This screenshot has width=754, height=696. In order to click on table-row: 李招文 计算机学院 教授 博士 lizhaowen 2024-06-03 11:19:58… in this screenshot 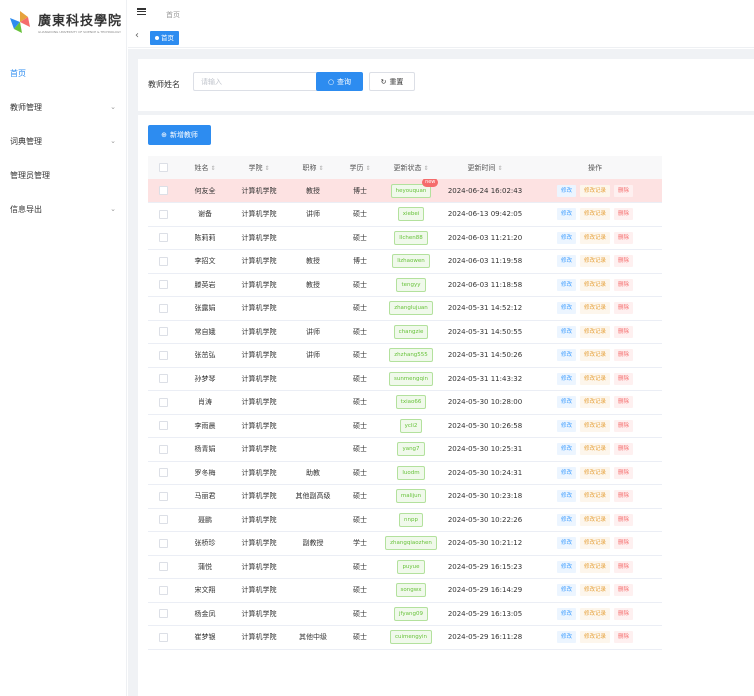, I will do `click(405, 261)`.